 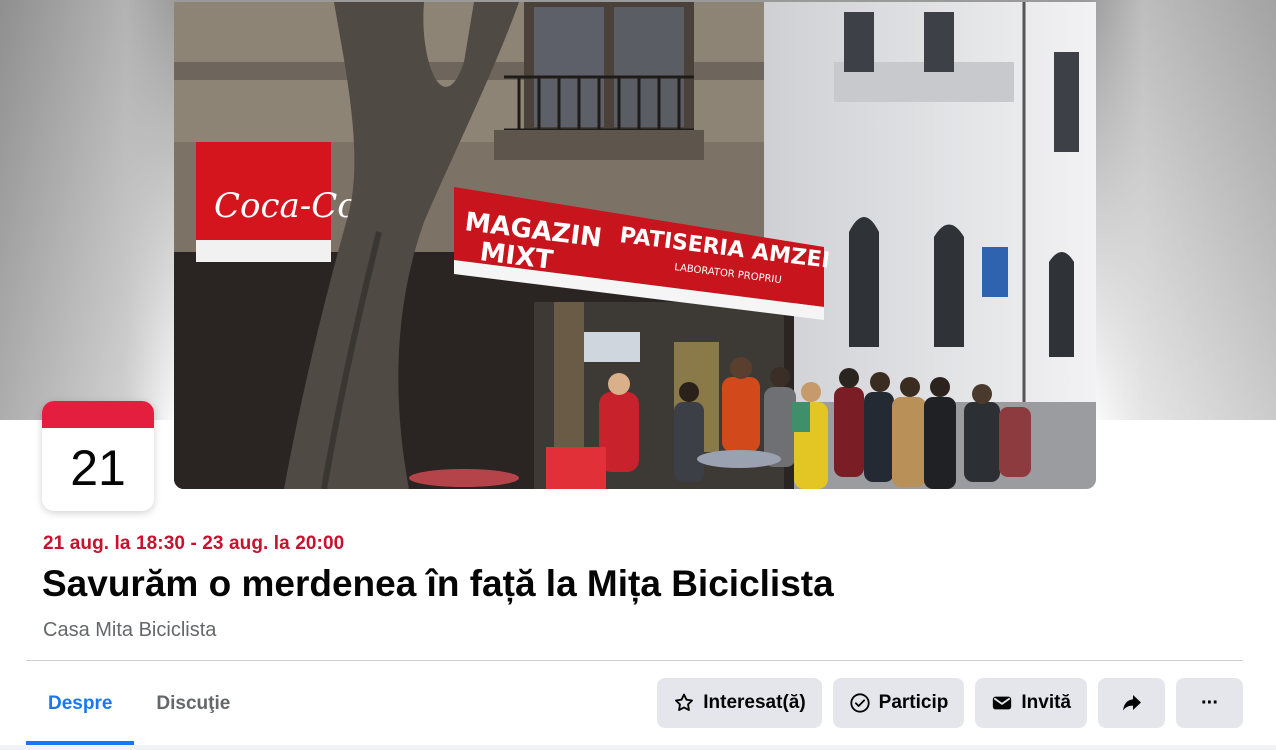 I want to click on interested-label: Interesat(ă), so click(x=754, y=702).